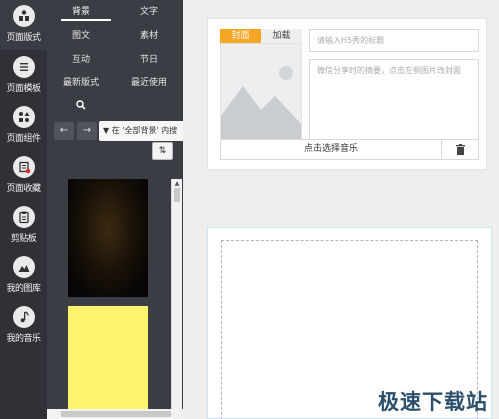 Image resolution: width=499 pixels, height=419 pixels. Describe the element at coordinates (23, 217) in the screenshot. I see `clipboard-icon` at that location.